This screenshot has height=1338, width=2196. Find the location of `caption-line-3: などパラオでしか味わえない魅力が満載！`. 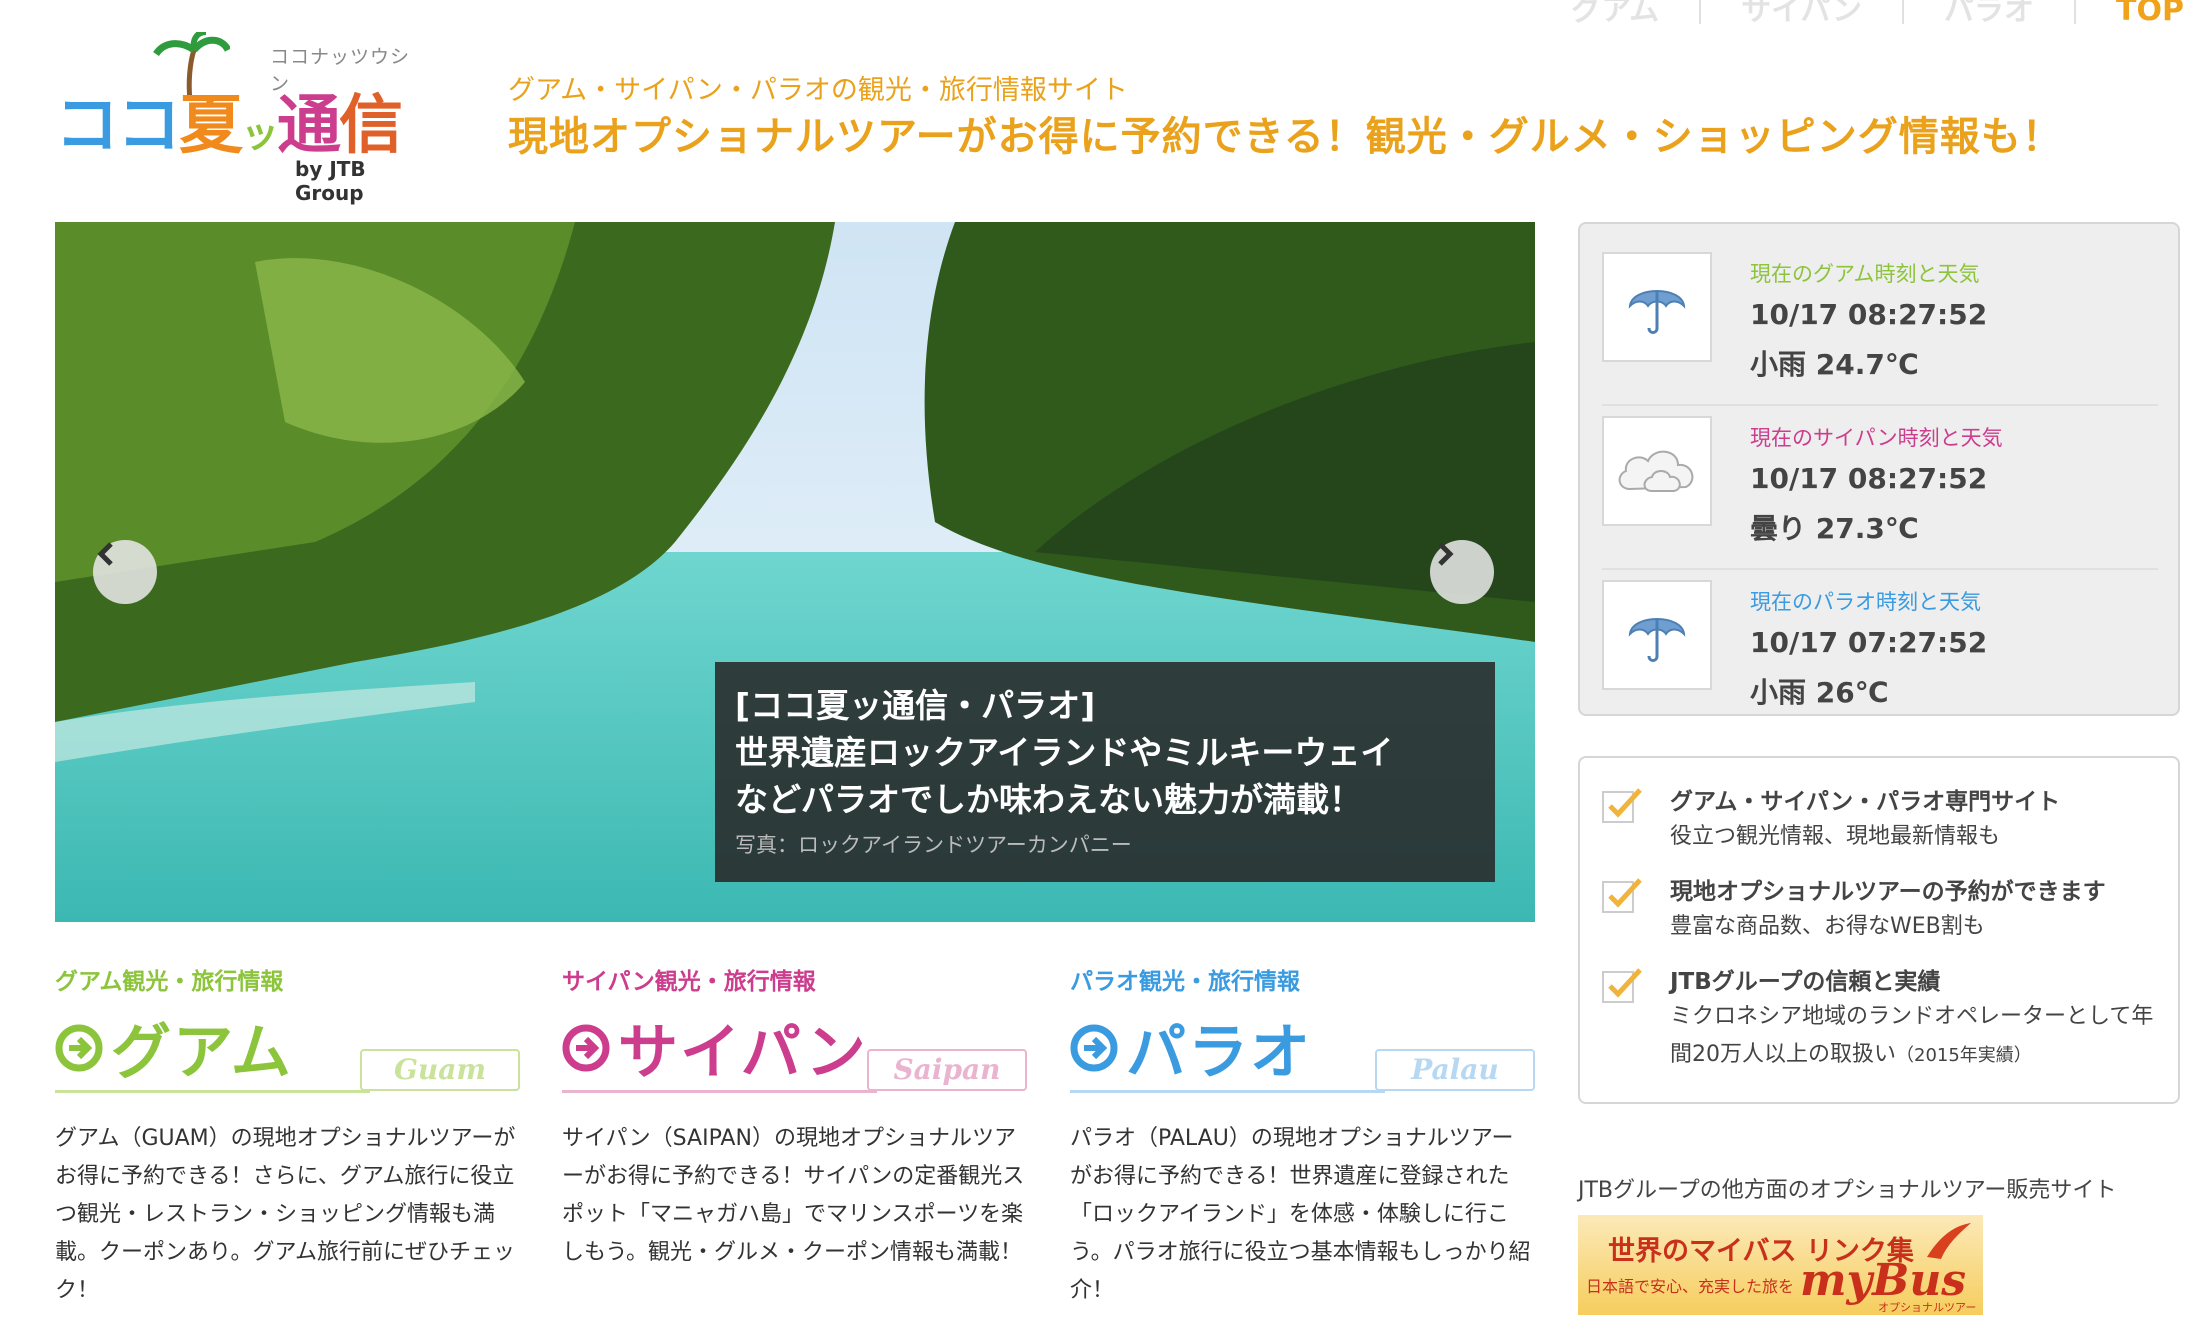

caption-line-3: などパラオでしか味わえない魅力が満載！ is located at coordinates (1048, 799).